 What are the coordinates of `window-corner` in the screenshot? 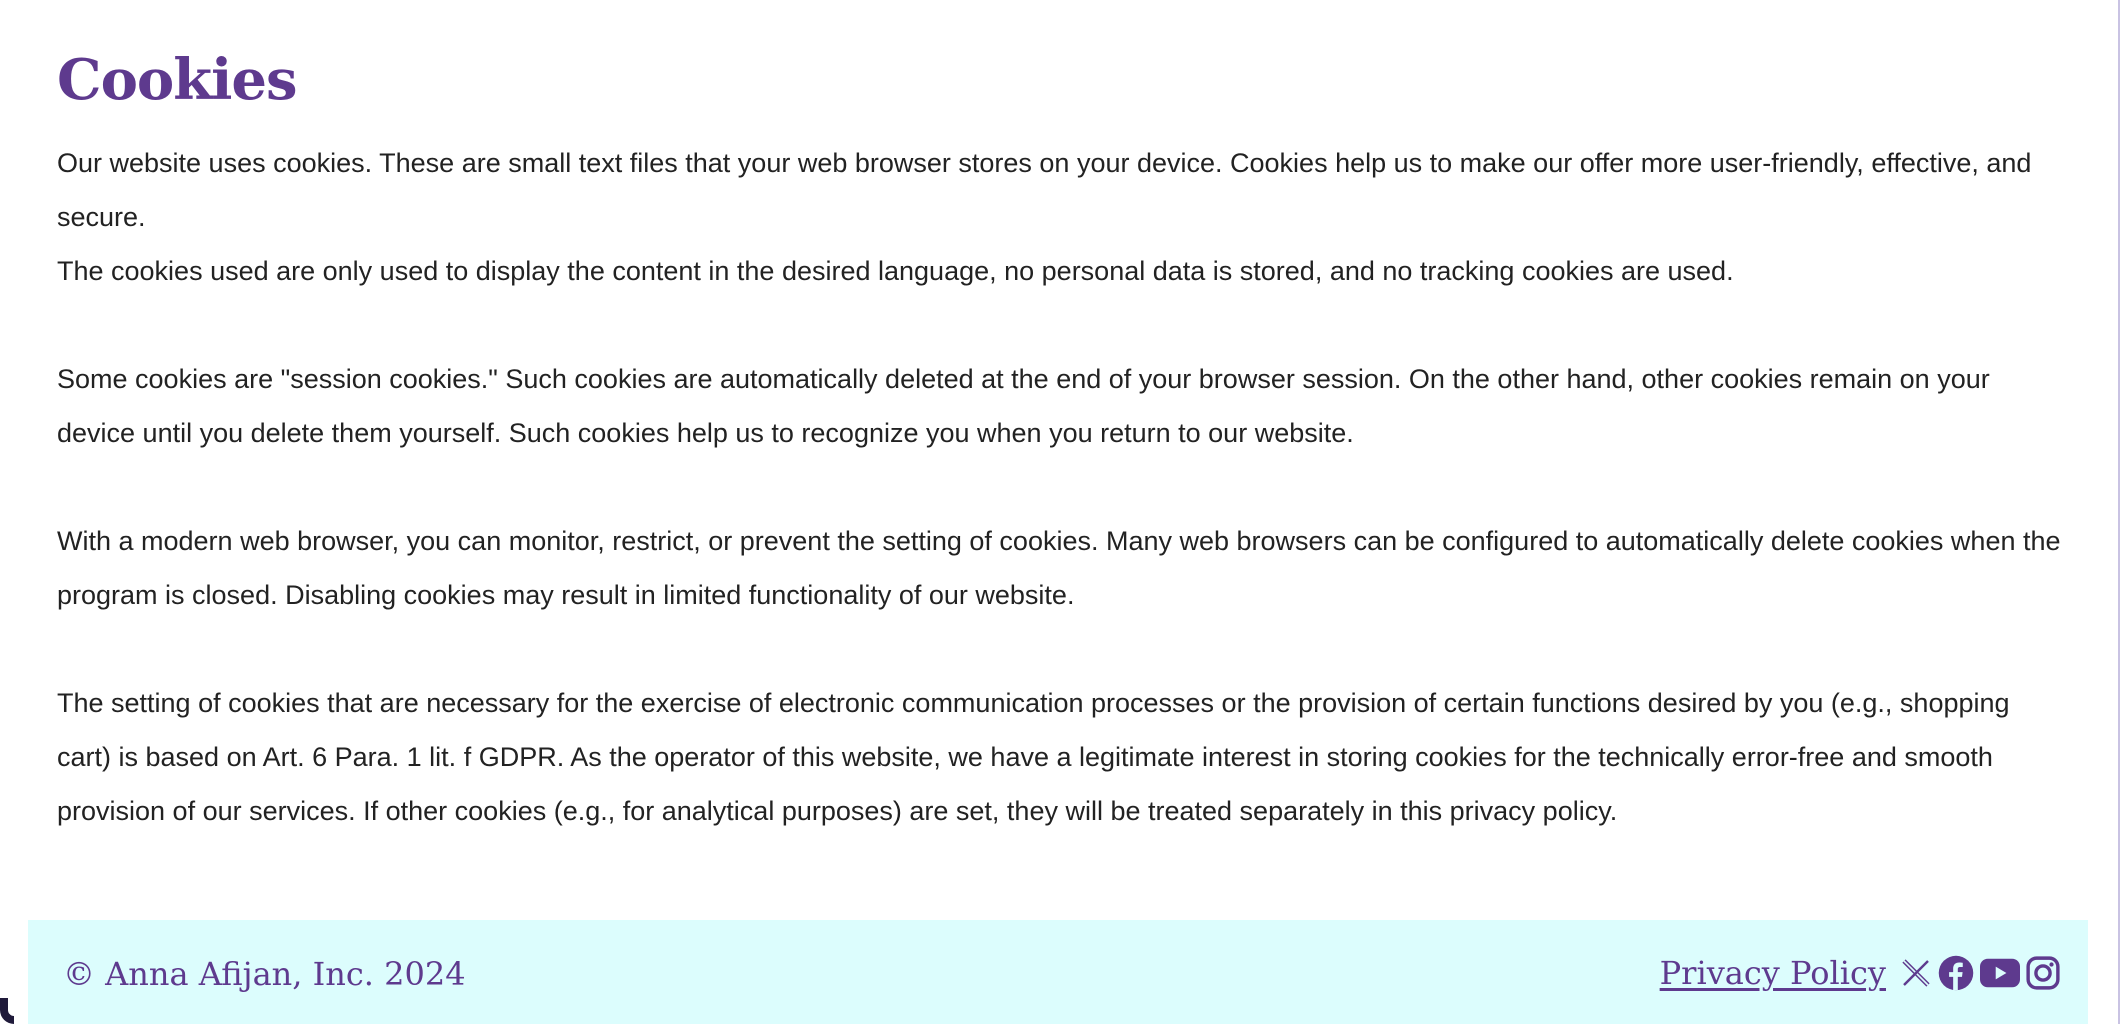 It's located at (7, 1011).